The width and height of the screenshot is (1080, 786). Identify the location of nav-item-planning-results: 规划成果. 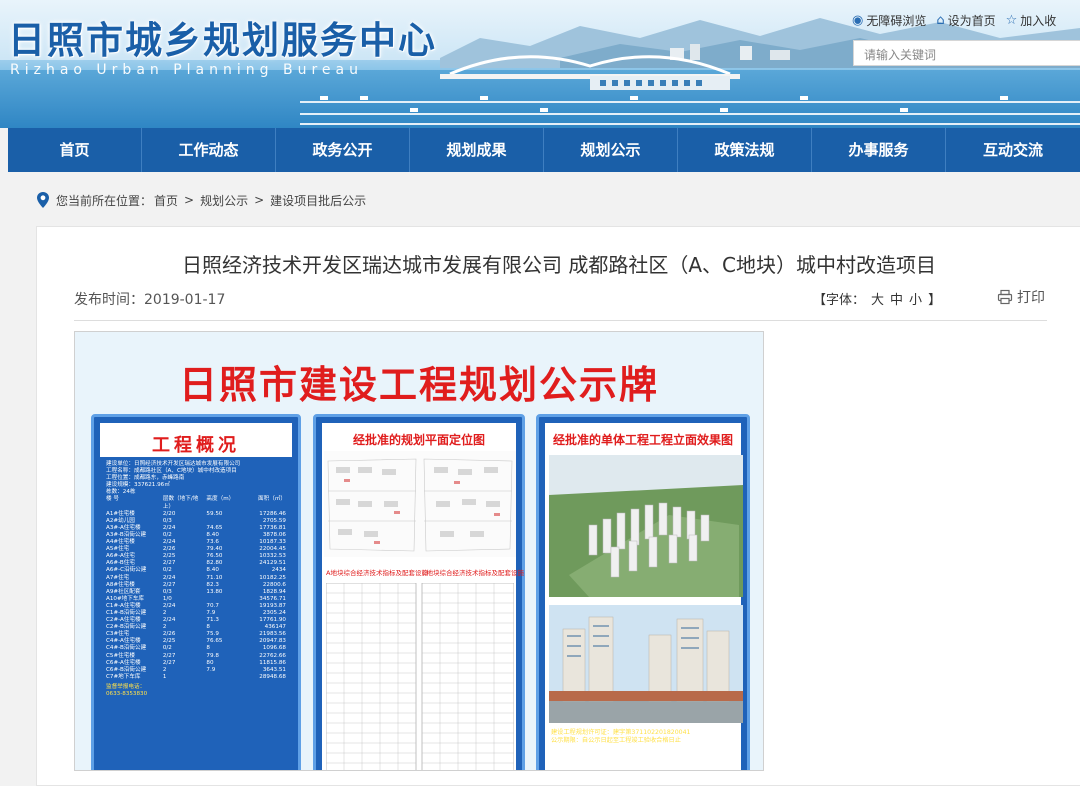
(477, 150).